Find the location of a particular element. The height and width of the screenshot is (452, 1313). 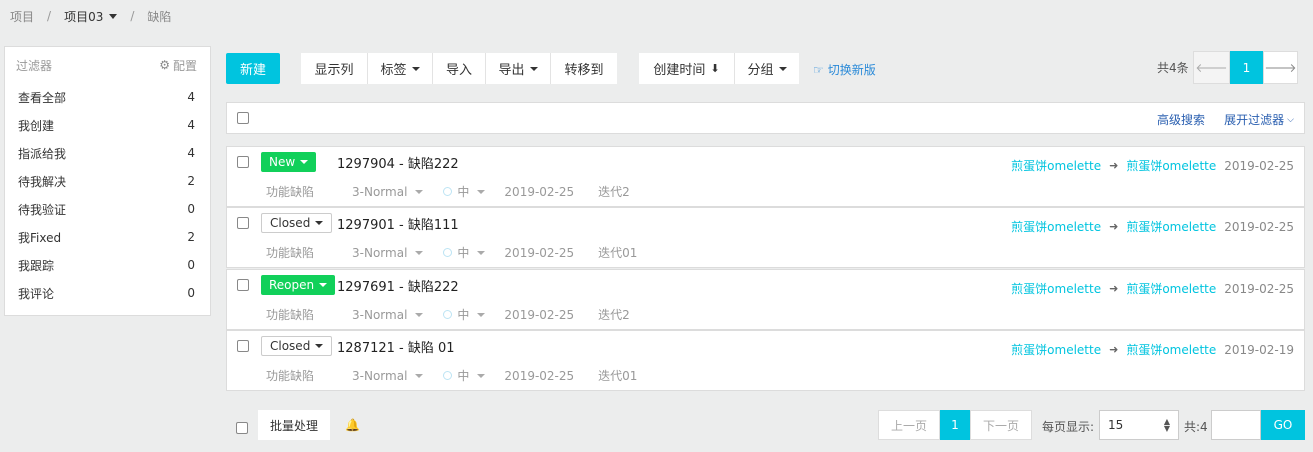

expand-filter-label: 展开过滤器 is located at coordinates (1254, 120).